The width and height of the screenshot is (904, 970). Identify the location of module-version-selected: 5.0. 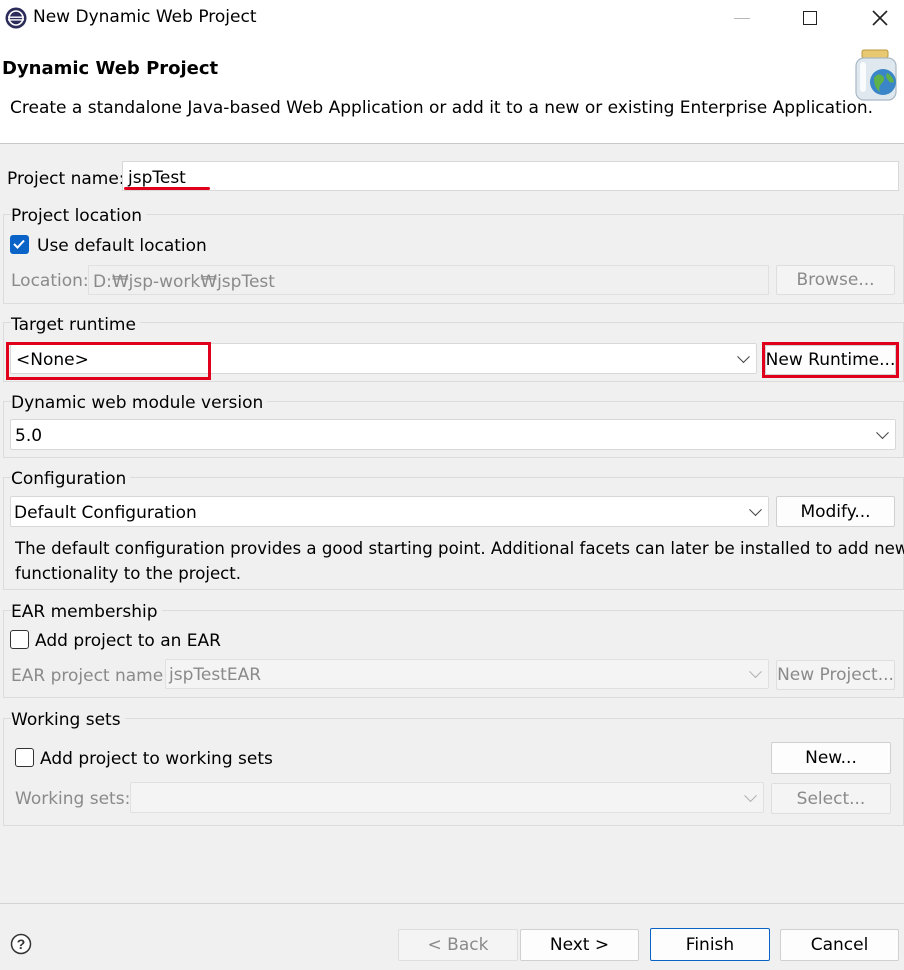
(29, 436).